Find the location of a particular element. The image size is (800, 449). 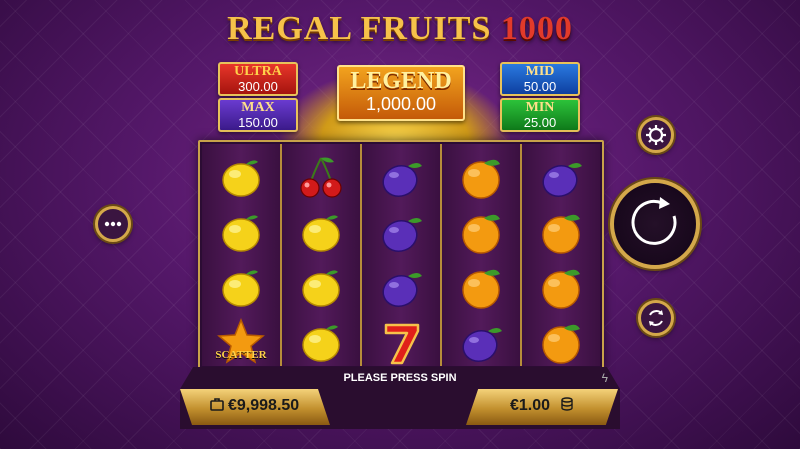

menu-icon is located at coordinates (113, 224).